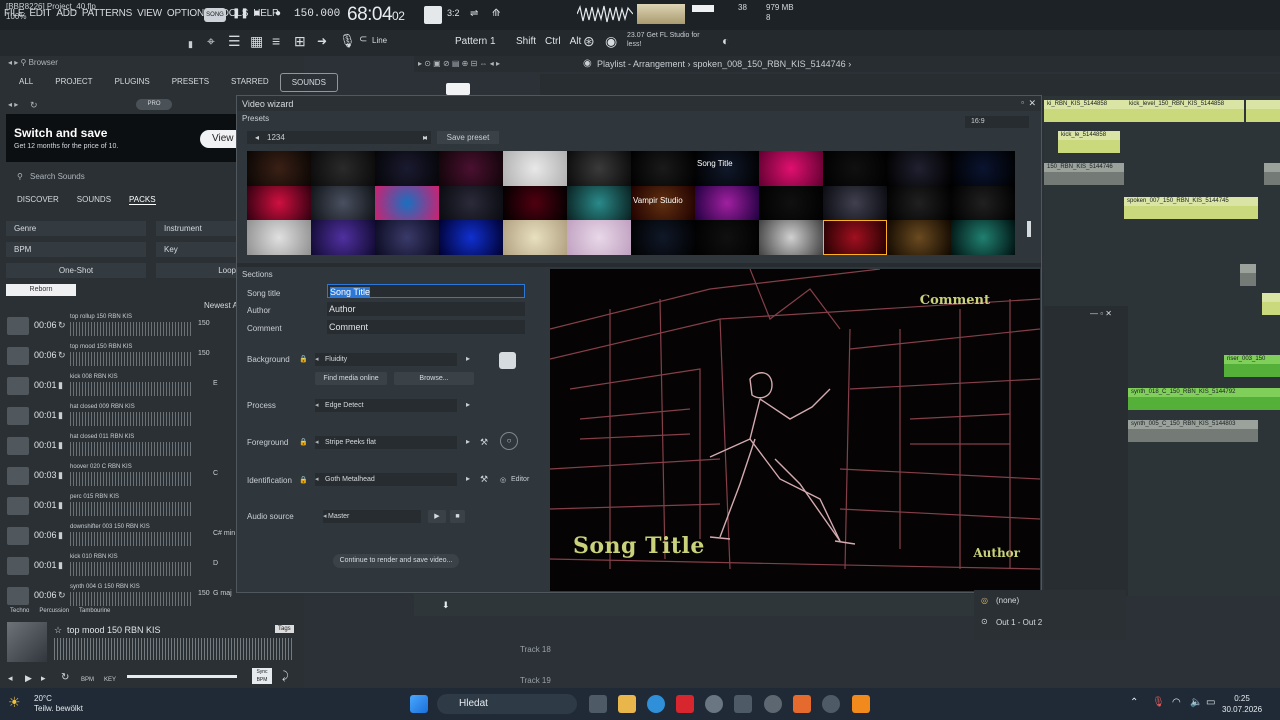 Image resolution: width=1280 pixels, height=720 pixels. What do you see at coordinates (553, 41) in the screenshot?
I see `ctrl-key: Ctrl` at bounding box center [553, 41].